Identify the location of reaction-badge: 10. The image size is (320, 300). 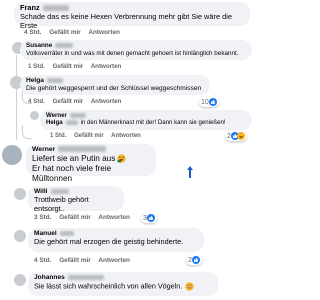
(209, 102).